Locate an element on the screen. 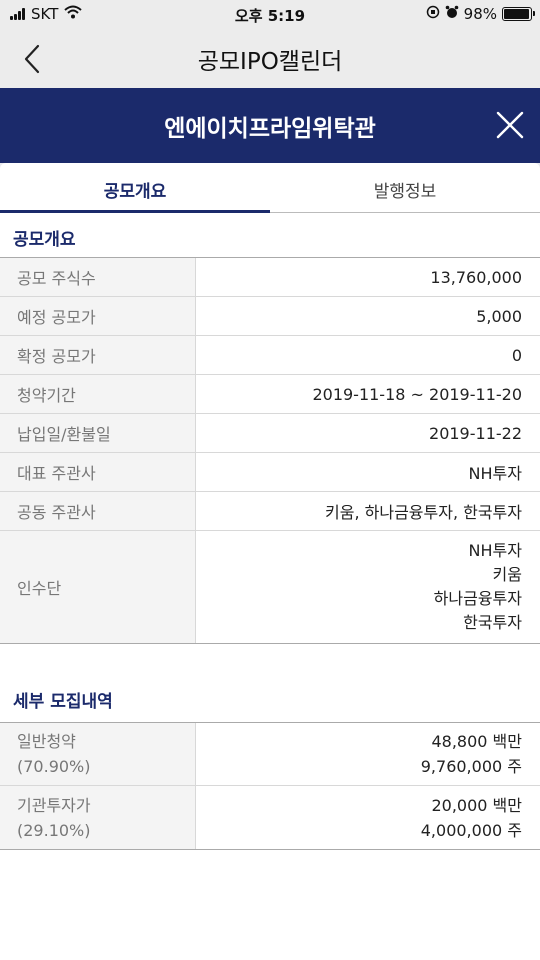 This screenshot has width=540, height=960. table-row: 납입일/환불일 2019-11-22 is located at coordinates (270, 433).